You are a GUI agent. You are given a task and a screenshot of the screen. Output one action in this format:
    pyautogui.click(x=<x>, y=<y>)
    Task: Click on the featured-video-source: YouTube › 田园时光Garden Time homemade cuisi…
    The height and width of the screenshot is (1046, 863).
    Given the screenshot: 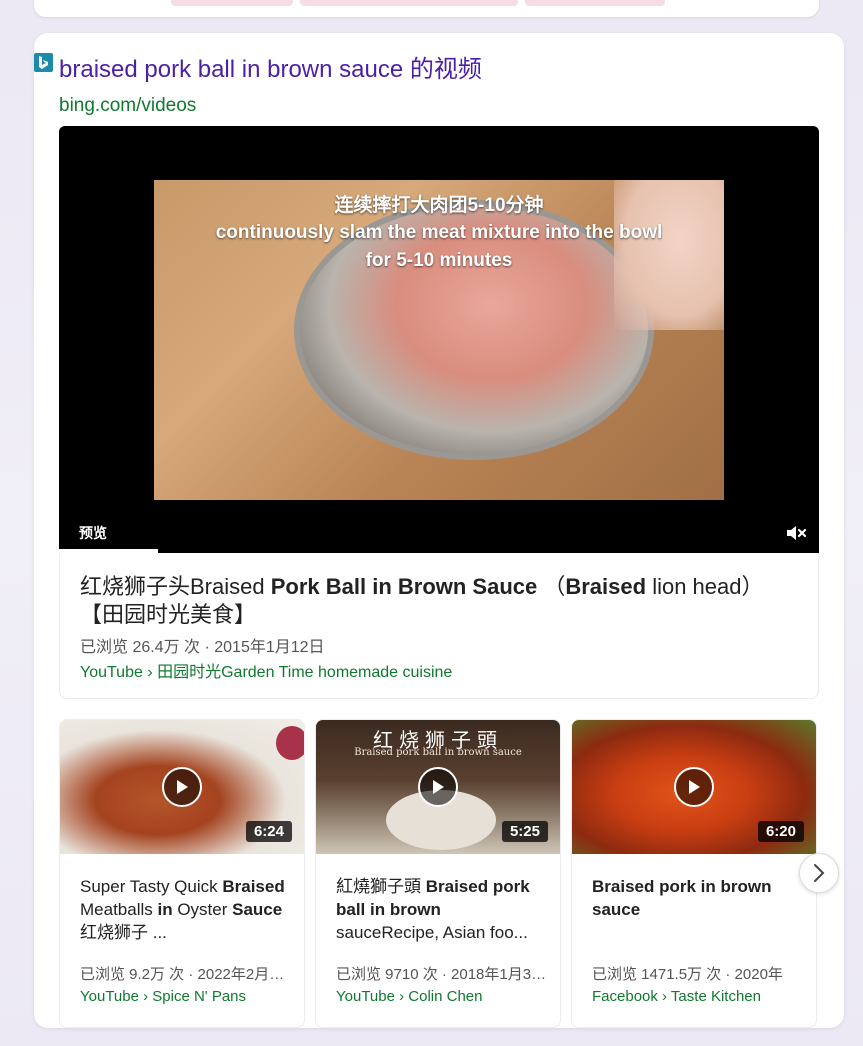 What is the action you would take?
    pyautogui.click(x=266, y=670)
    